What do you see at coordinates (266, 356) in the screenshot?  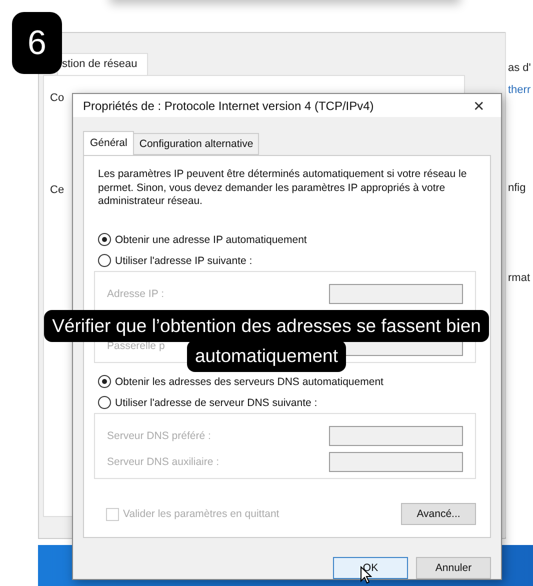 I see `caption-tooltip: automatiquement` at bounding box center [266, 356].